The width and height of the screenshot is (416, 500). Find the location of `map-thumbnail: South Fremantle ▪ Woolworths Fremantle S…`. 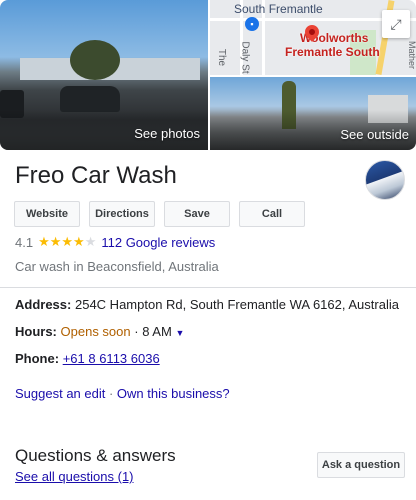

map-thumbnail: South Fremantle ▪ Woolworths Fremantle S… is located at coordinates (313, 37).